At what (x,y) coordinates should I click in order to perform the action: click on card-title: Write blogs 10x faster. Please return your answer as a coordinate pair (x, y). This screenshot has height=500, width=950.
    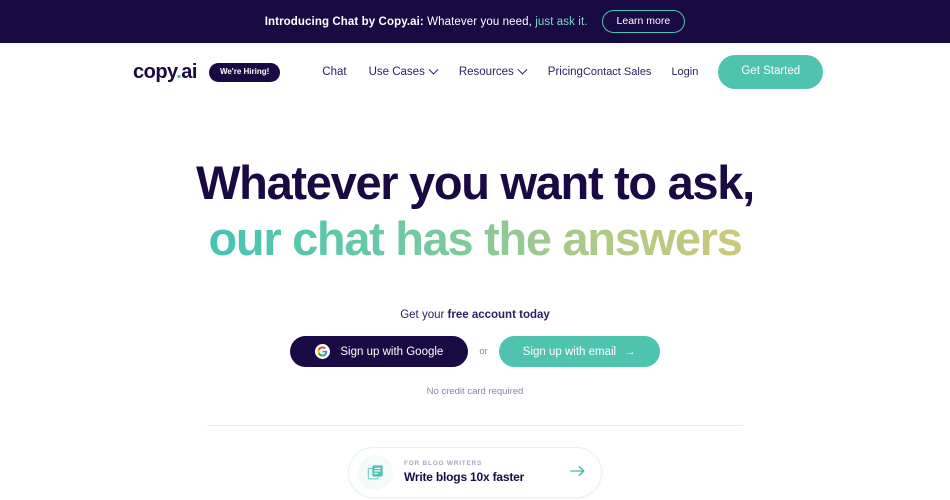
    Looking at the image, I should click on (464, 477).